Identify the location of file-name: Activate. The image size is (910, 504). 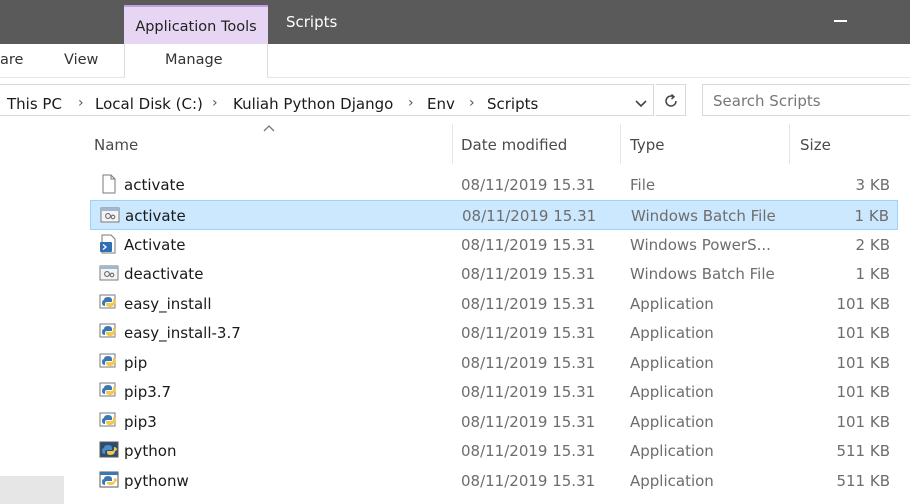
(155, 245).